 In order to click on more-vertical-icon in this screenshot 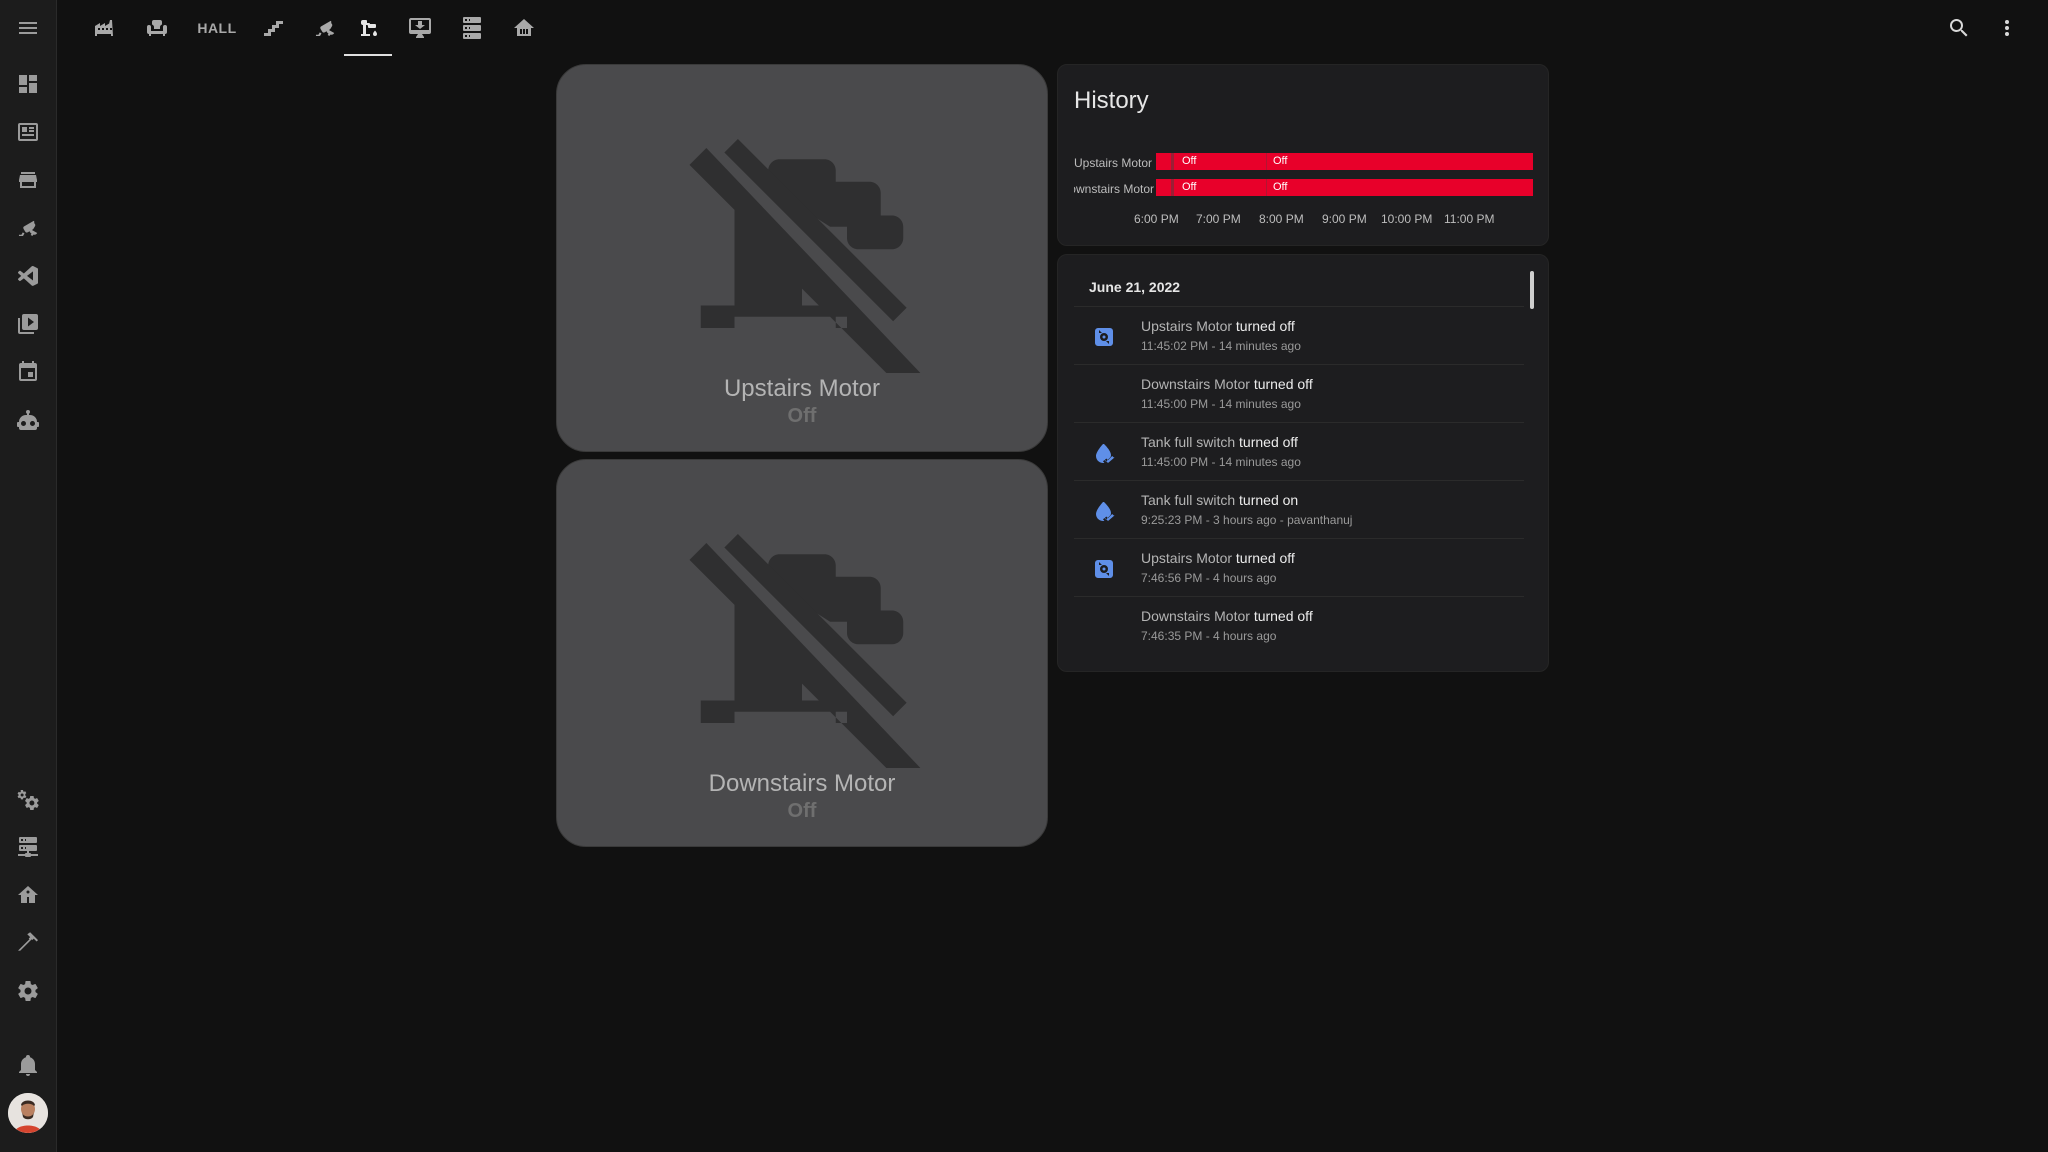, I will do `click(2007, 28)`.